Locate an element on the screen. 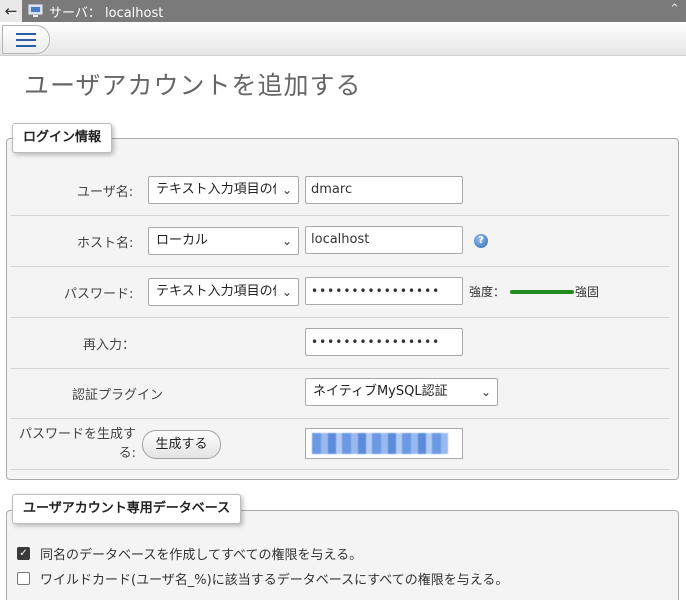  hostname-label: ホスト名: is located at coordinates (105, 243).